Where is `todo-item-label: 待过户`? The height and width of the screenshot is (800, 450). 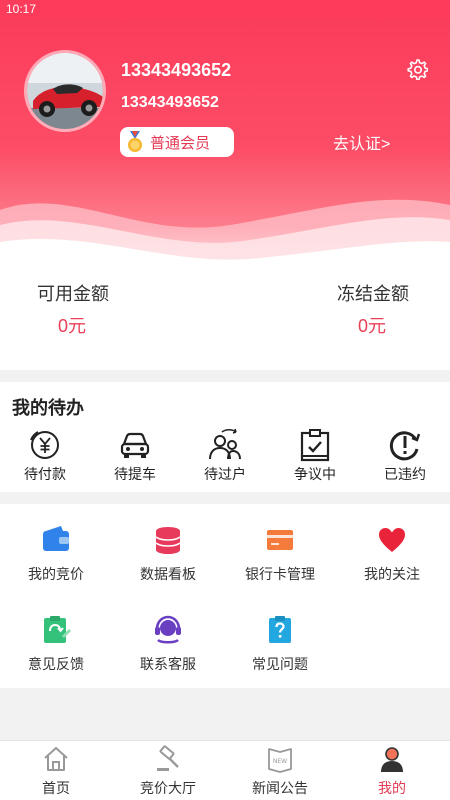
todo-item-label: 待过户 is located at coordinates (225, 474).